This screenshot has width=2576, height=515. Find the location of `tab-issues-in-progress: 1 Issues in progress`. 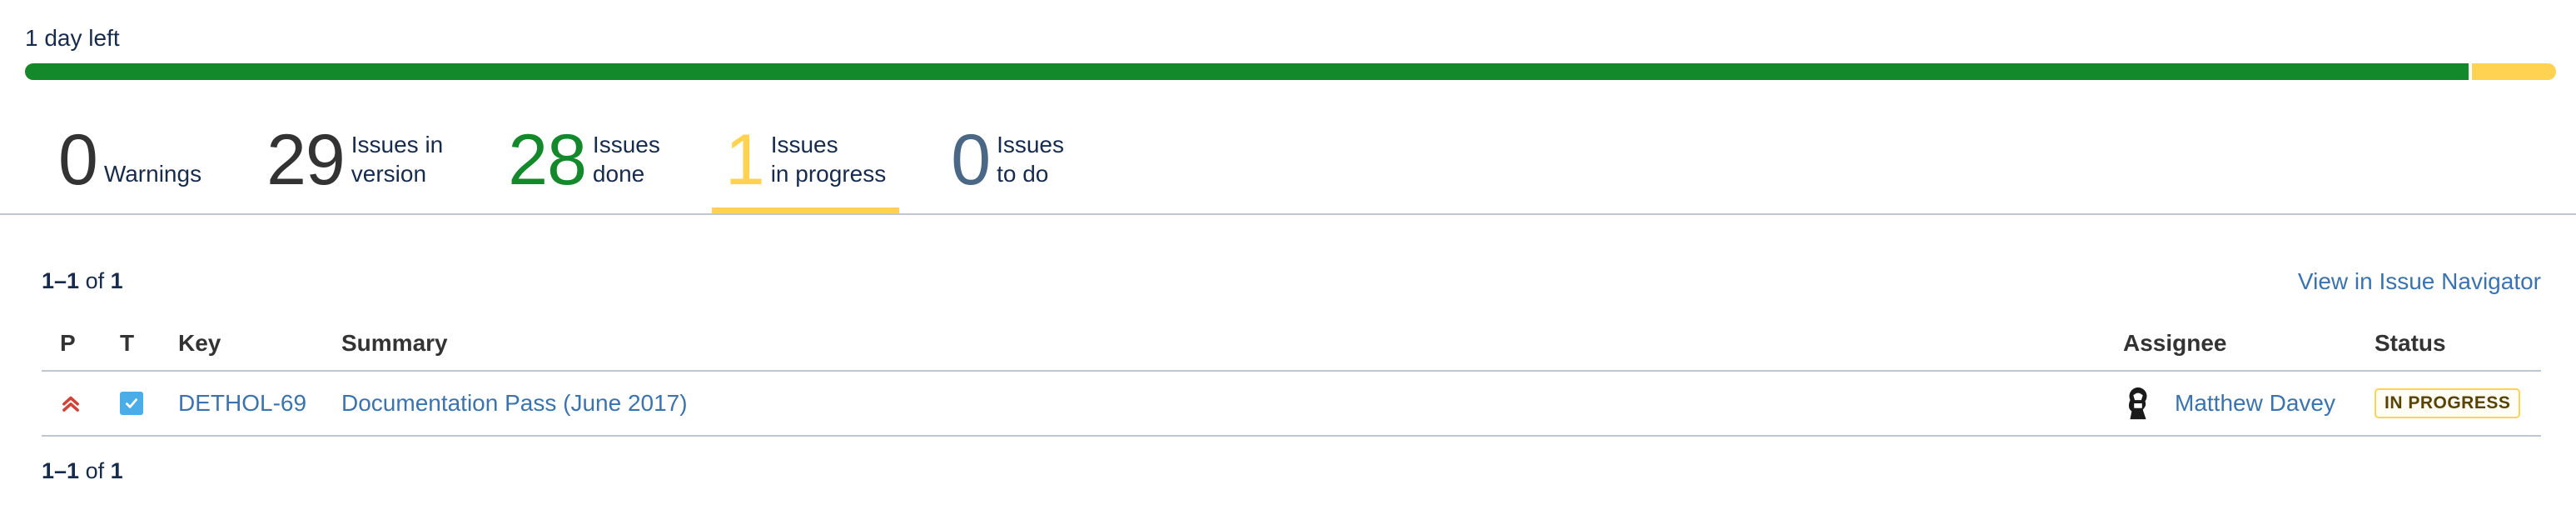

tab-issues-in-progress: 1 Issues in progress is located at coordinates (805, 165).